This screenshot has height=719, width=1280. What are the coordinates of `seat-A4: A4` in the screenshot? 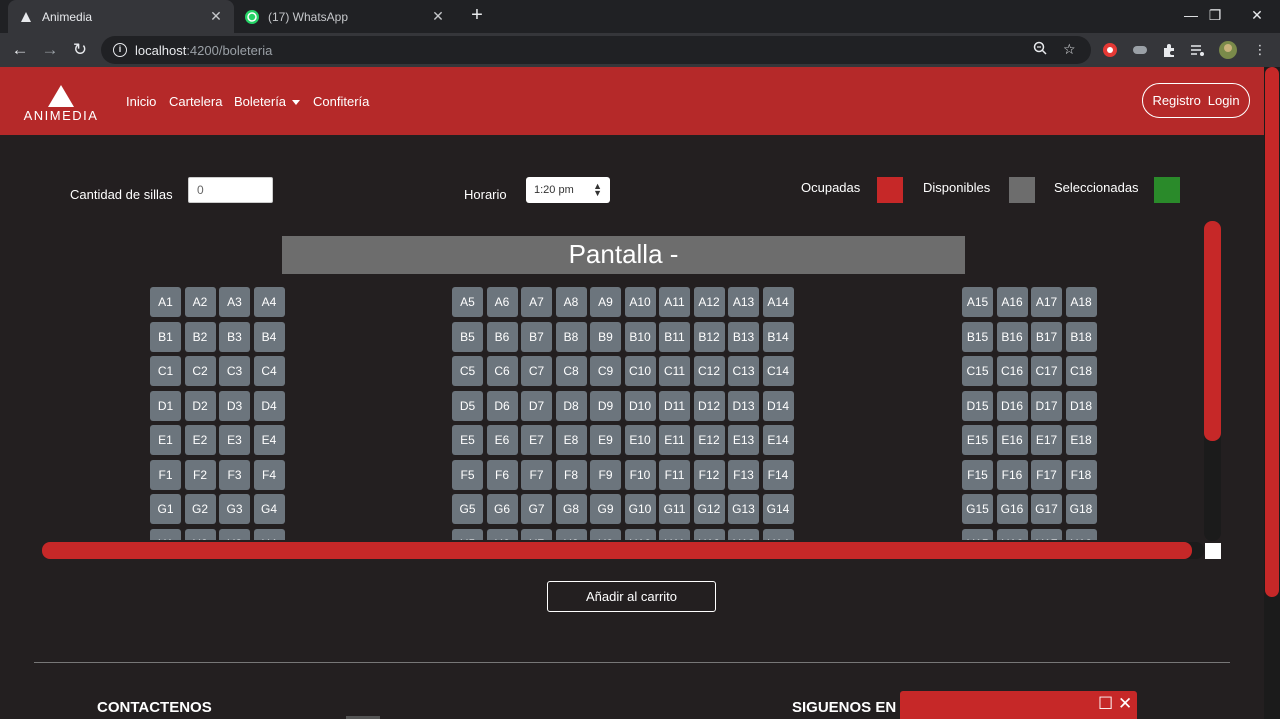 It's located at (269, 302).